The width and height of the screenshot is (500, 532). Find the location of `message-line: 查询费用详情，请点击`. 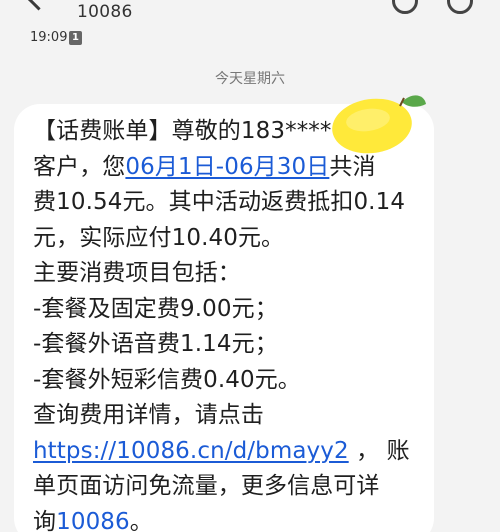

message-line: 查询费用详情，请点击 is located at coordinates (148, 415).